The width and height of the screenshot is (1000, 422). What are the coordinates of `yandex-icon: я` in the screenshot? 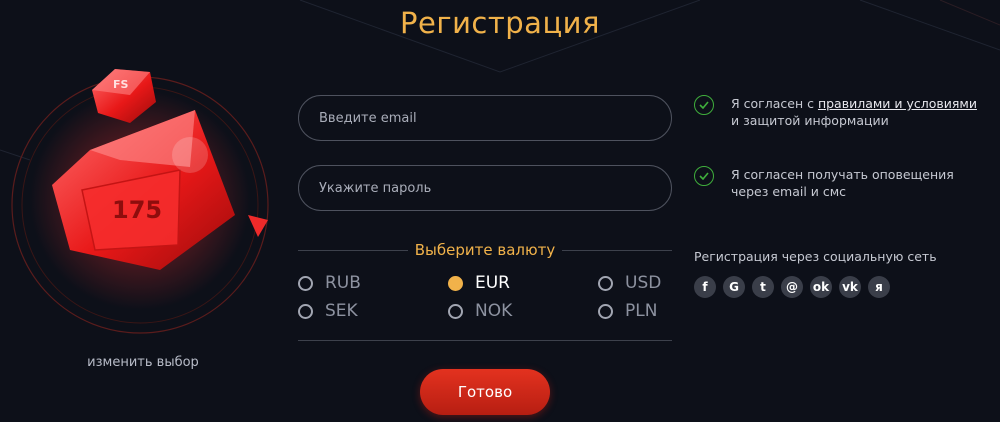 It's located at (879, 287).